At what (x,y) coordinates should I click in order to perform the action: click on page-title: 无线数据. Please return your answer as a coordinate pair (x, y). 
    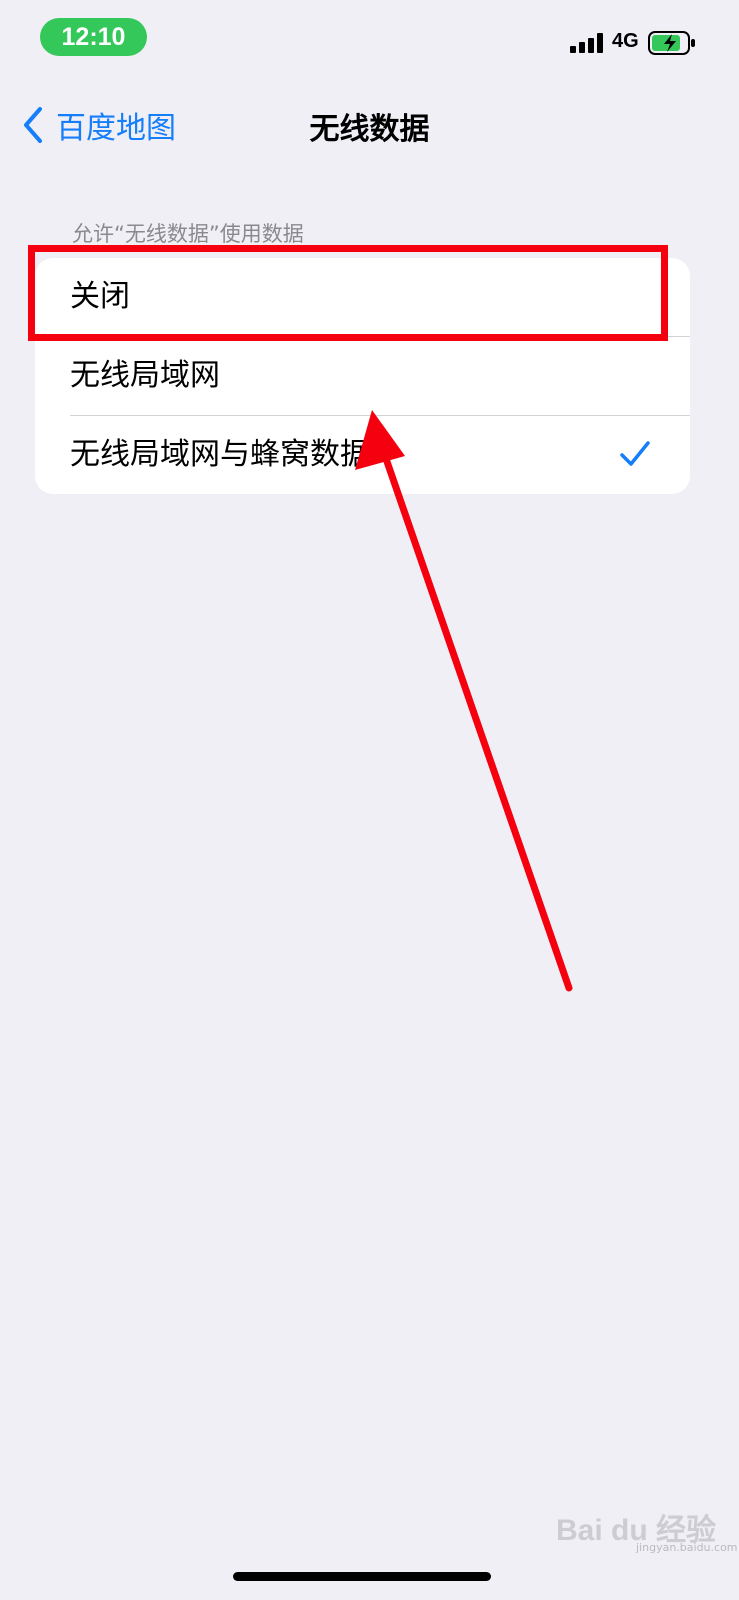
    Looking at the image, I should click on (369, 129).